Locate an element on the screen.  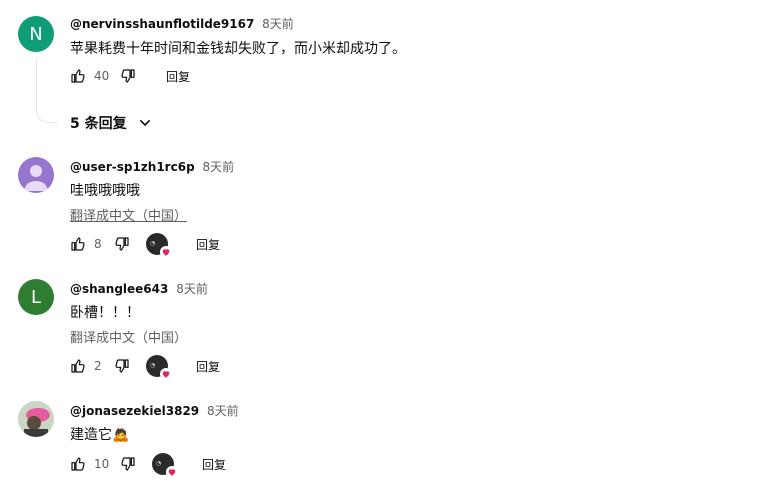
avatar-letter: N is located at coordinates (36, 34).